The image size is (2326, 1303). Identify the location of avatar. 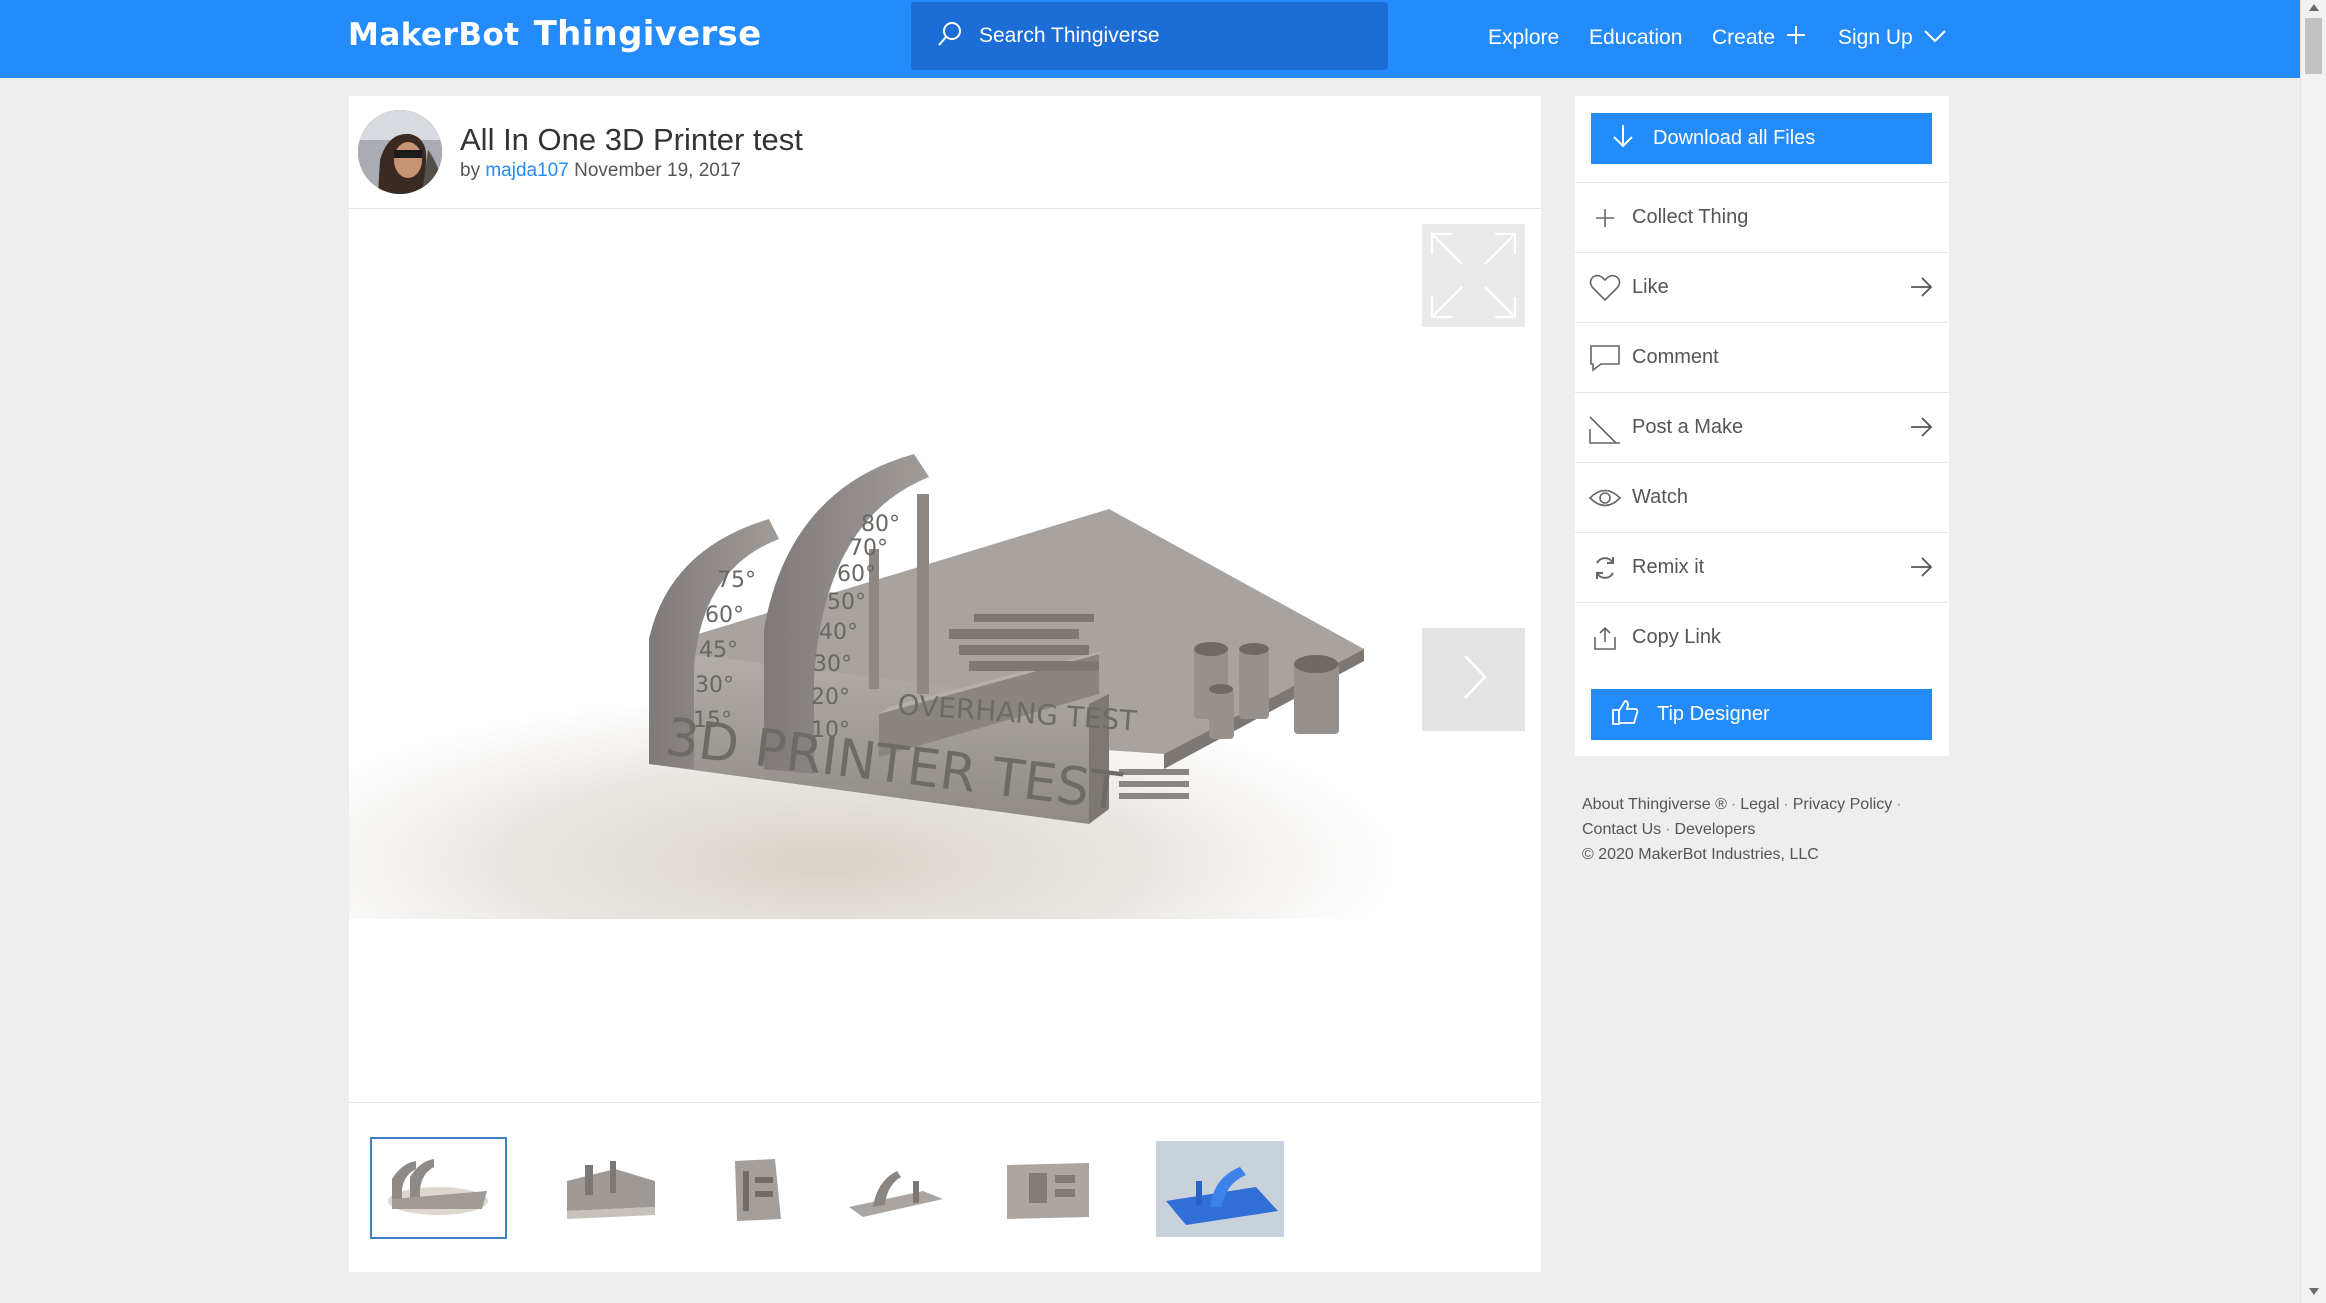
(400, 152).